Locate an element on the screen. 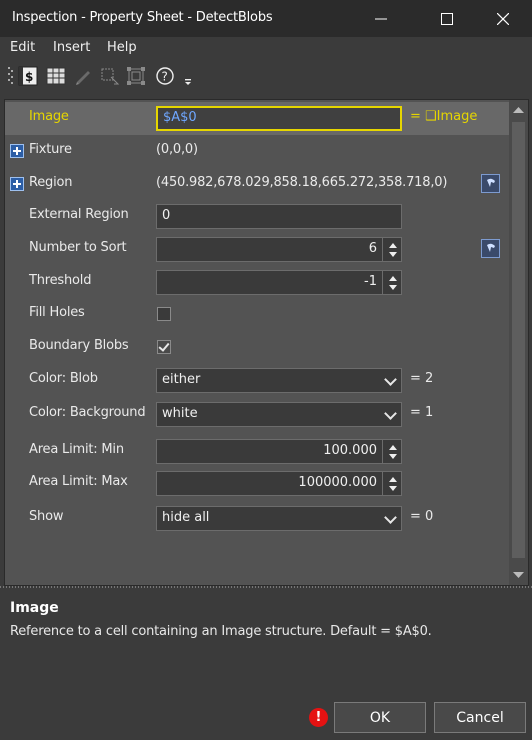  property-row-image: Image $A$0 = ❑Image is located at coordinates (257, 118).